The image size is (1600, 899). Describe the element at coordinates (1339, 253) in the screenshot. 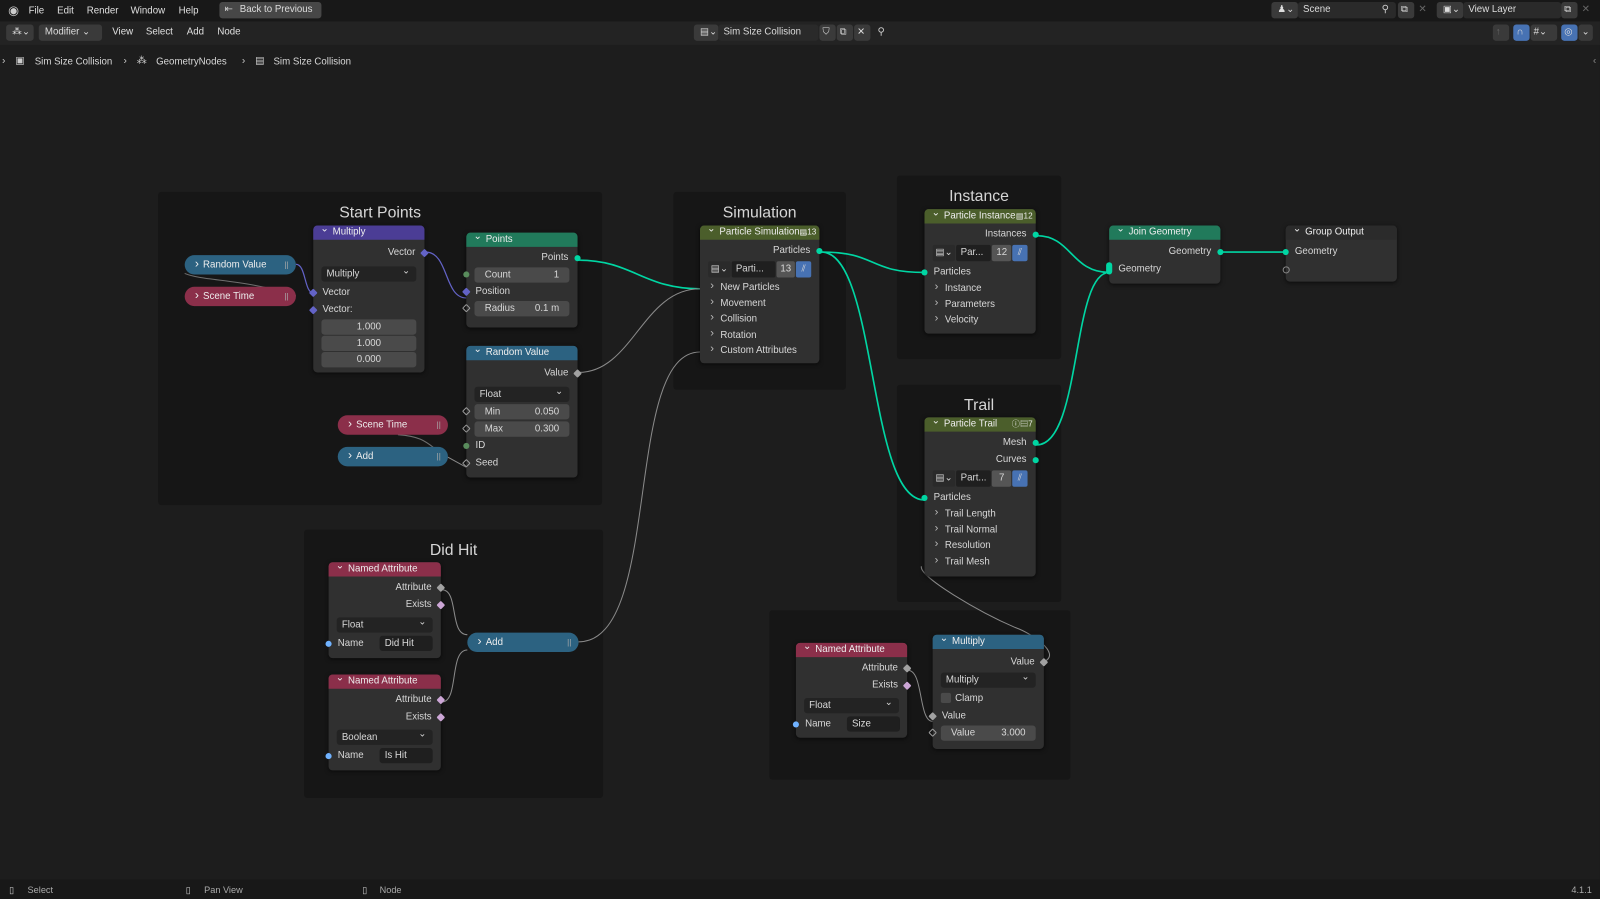

I see `group-output-node: Group Output Geometry` at that location.